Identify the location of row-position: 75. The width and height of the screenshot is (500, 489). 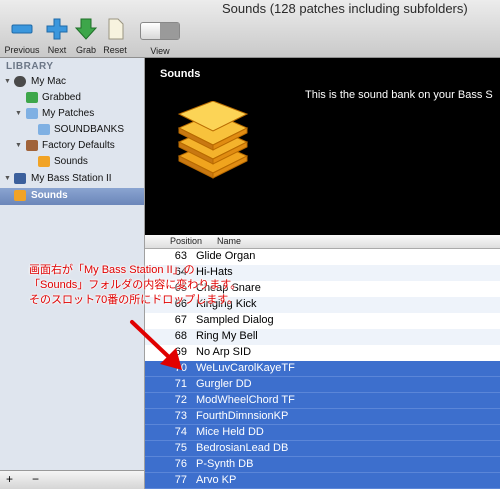
(180, 448).